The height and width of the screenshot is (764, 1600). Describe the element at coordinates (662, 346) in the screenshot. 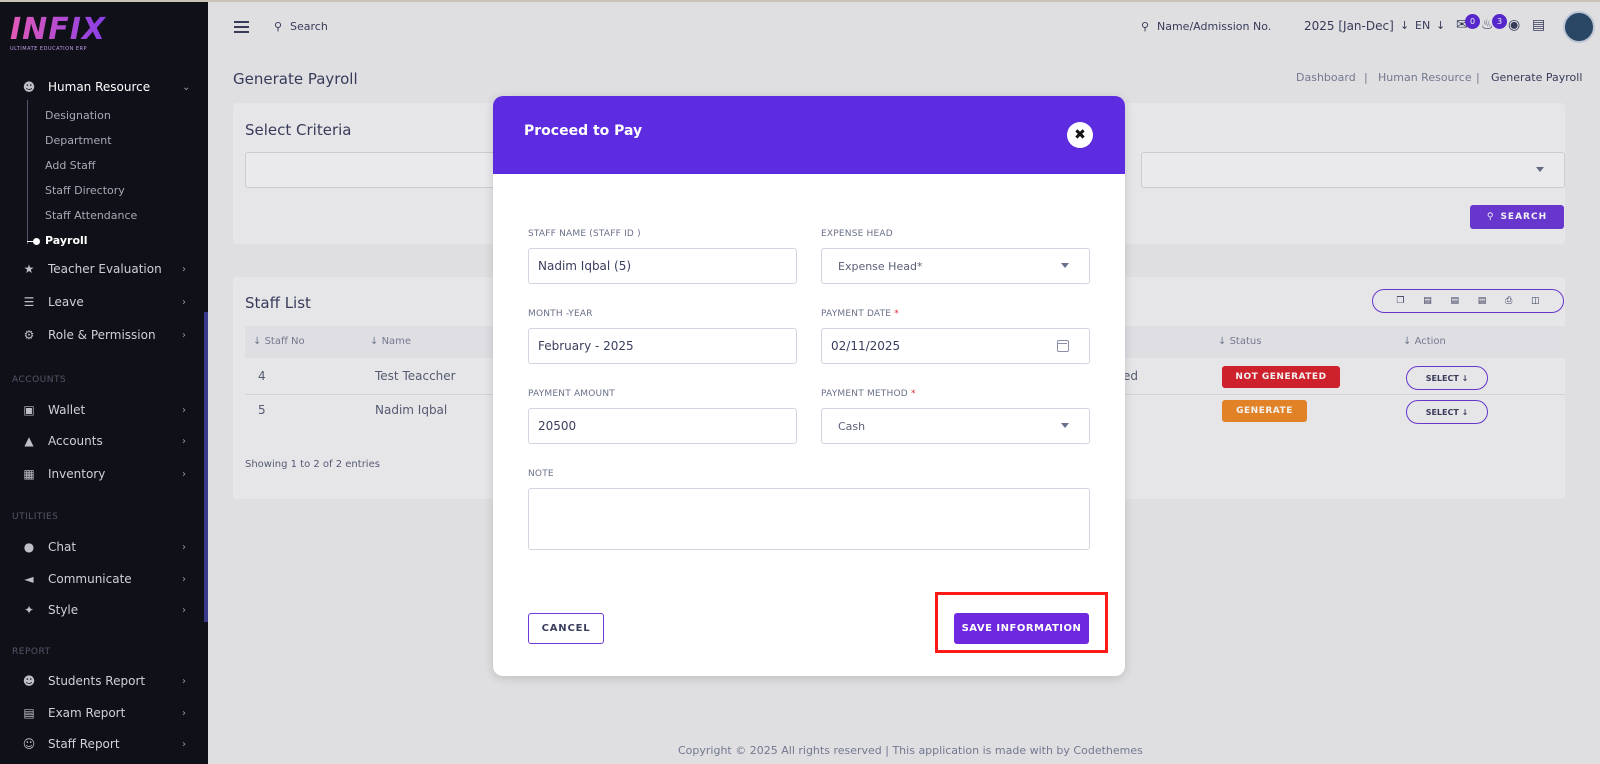

I see `month-year-field: February - 2025` at that location.